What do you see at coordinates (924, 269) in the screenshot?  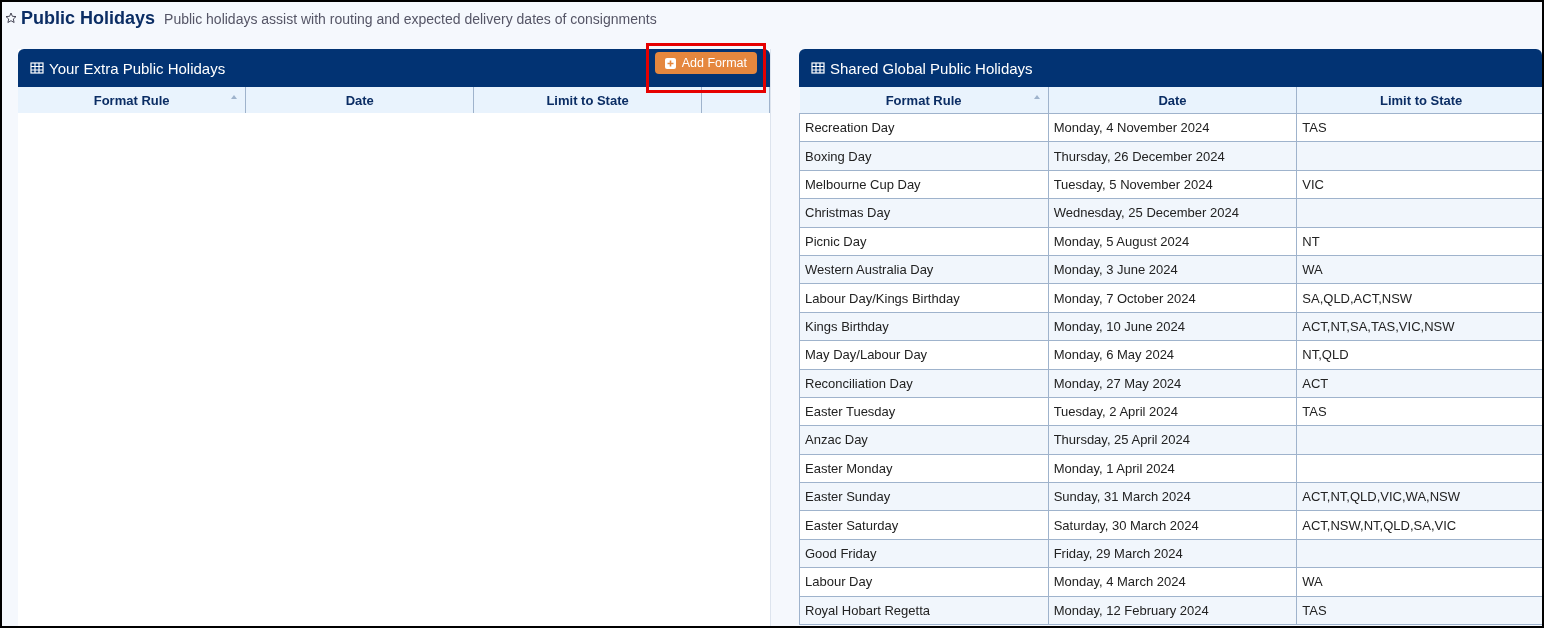 I see `table-cell: Western Australia Day` at bounding box center [924, 269].